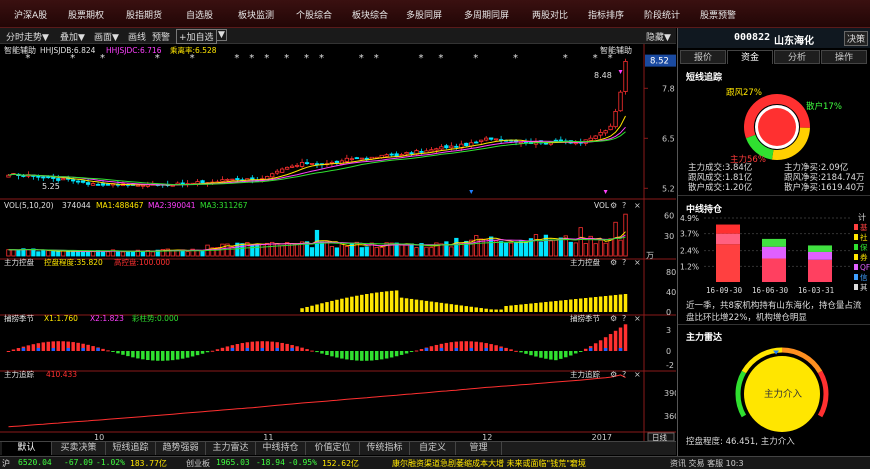 This screenshot has width=870, height=469. Describe the element at coordinates (281, 448) in the screenshot. I see `indicator-tab-5: 中线持仓` at that location.